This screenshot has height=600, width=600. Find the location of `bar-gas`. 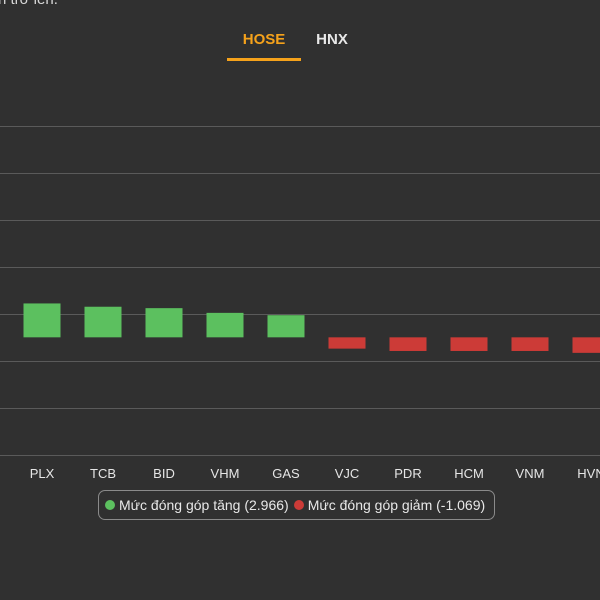

bar-gas is located at coordinates (286, 326).